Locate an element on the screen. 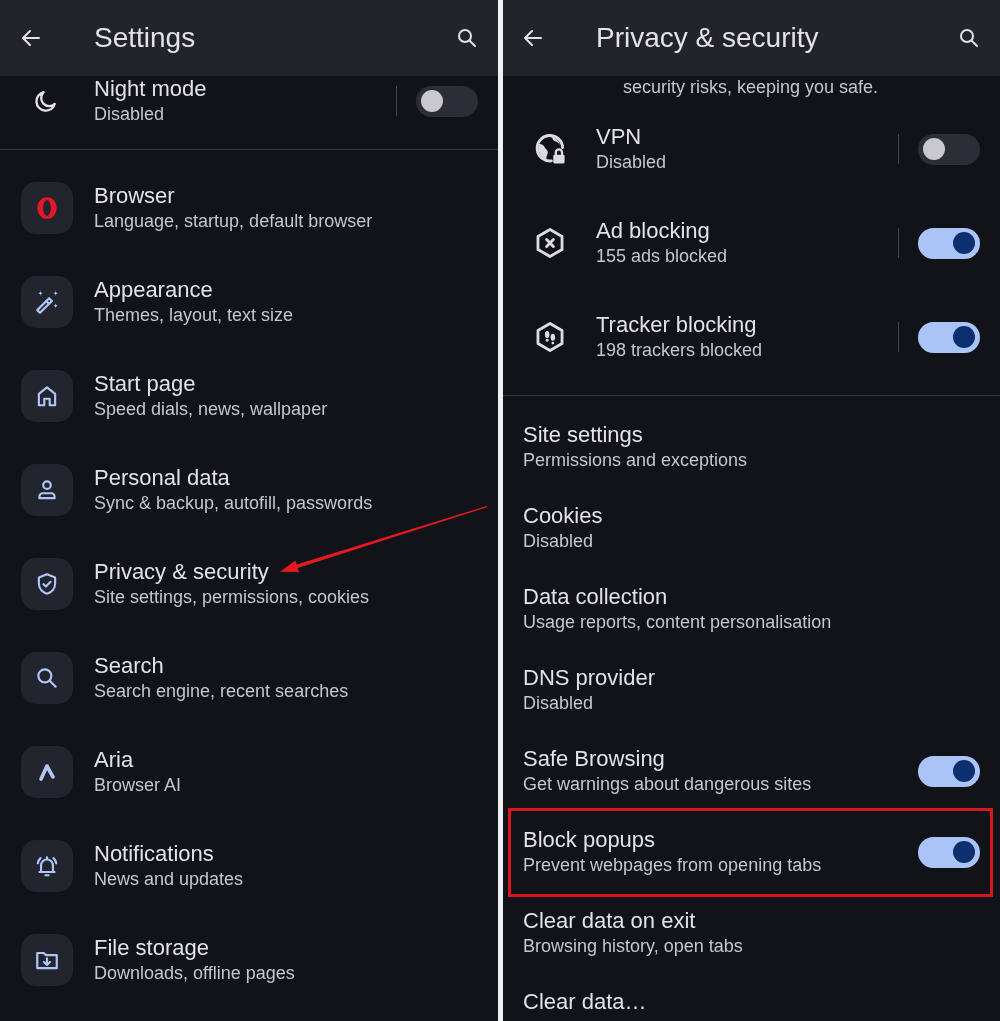 The height and width of the screenshot is (1021, 1000). item-subtitle: Search engine, recent searches is located at coordinates (221, 691).